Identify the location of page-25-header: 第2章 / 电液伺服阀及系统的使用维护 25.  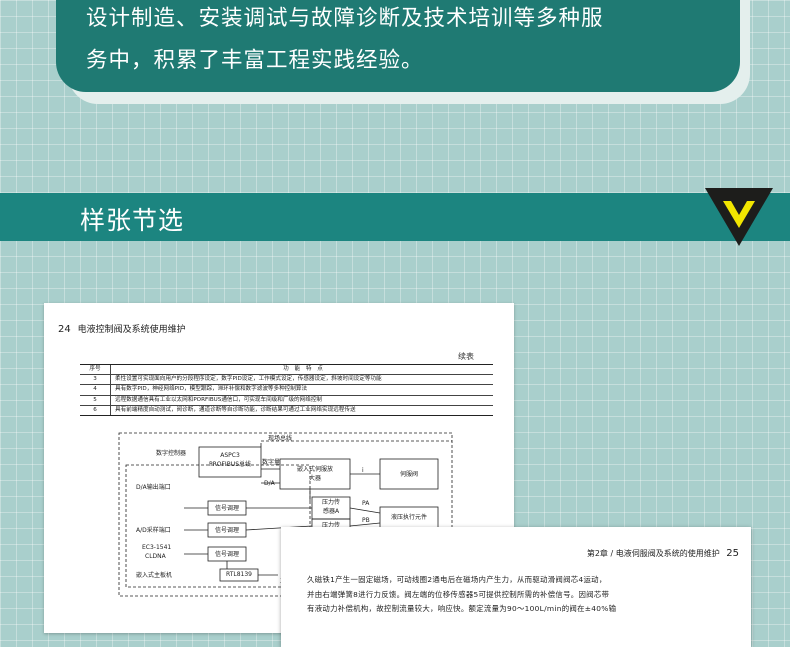
(663, 553).